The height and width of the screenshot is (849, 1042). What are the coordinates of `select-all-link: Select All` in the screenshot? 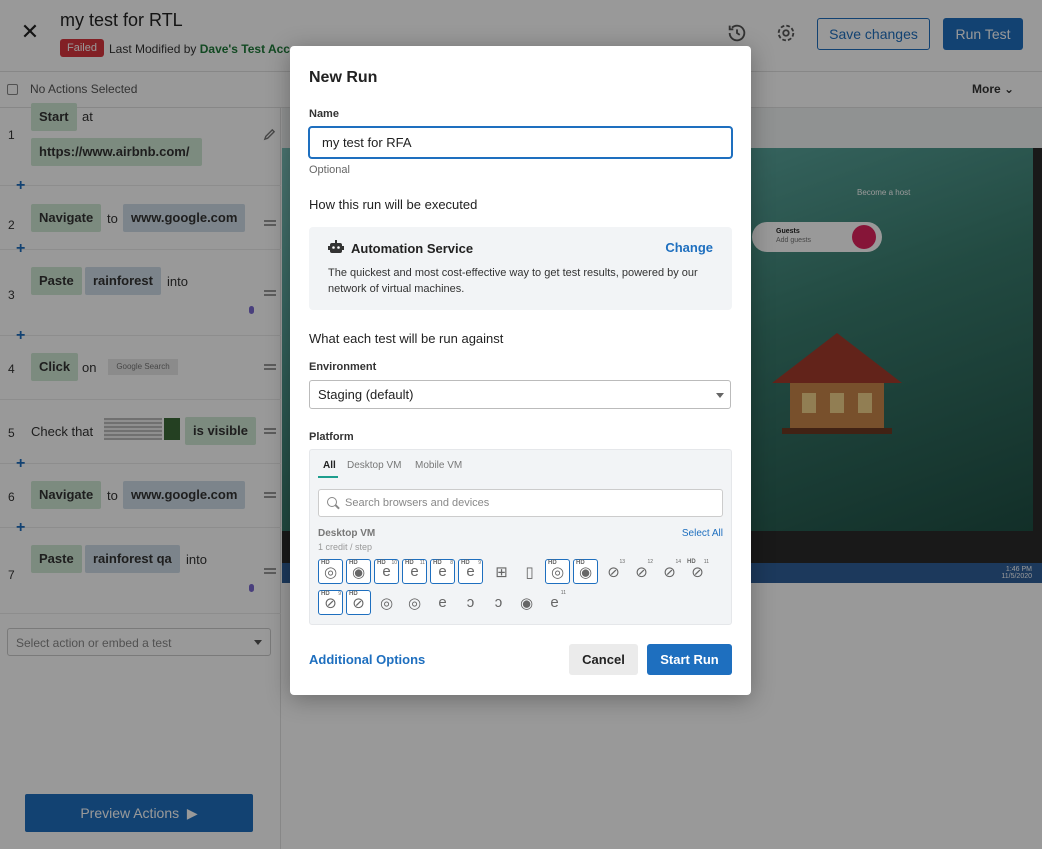 It's located at (702, 533).